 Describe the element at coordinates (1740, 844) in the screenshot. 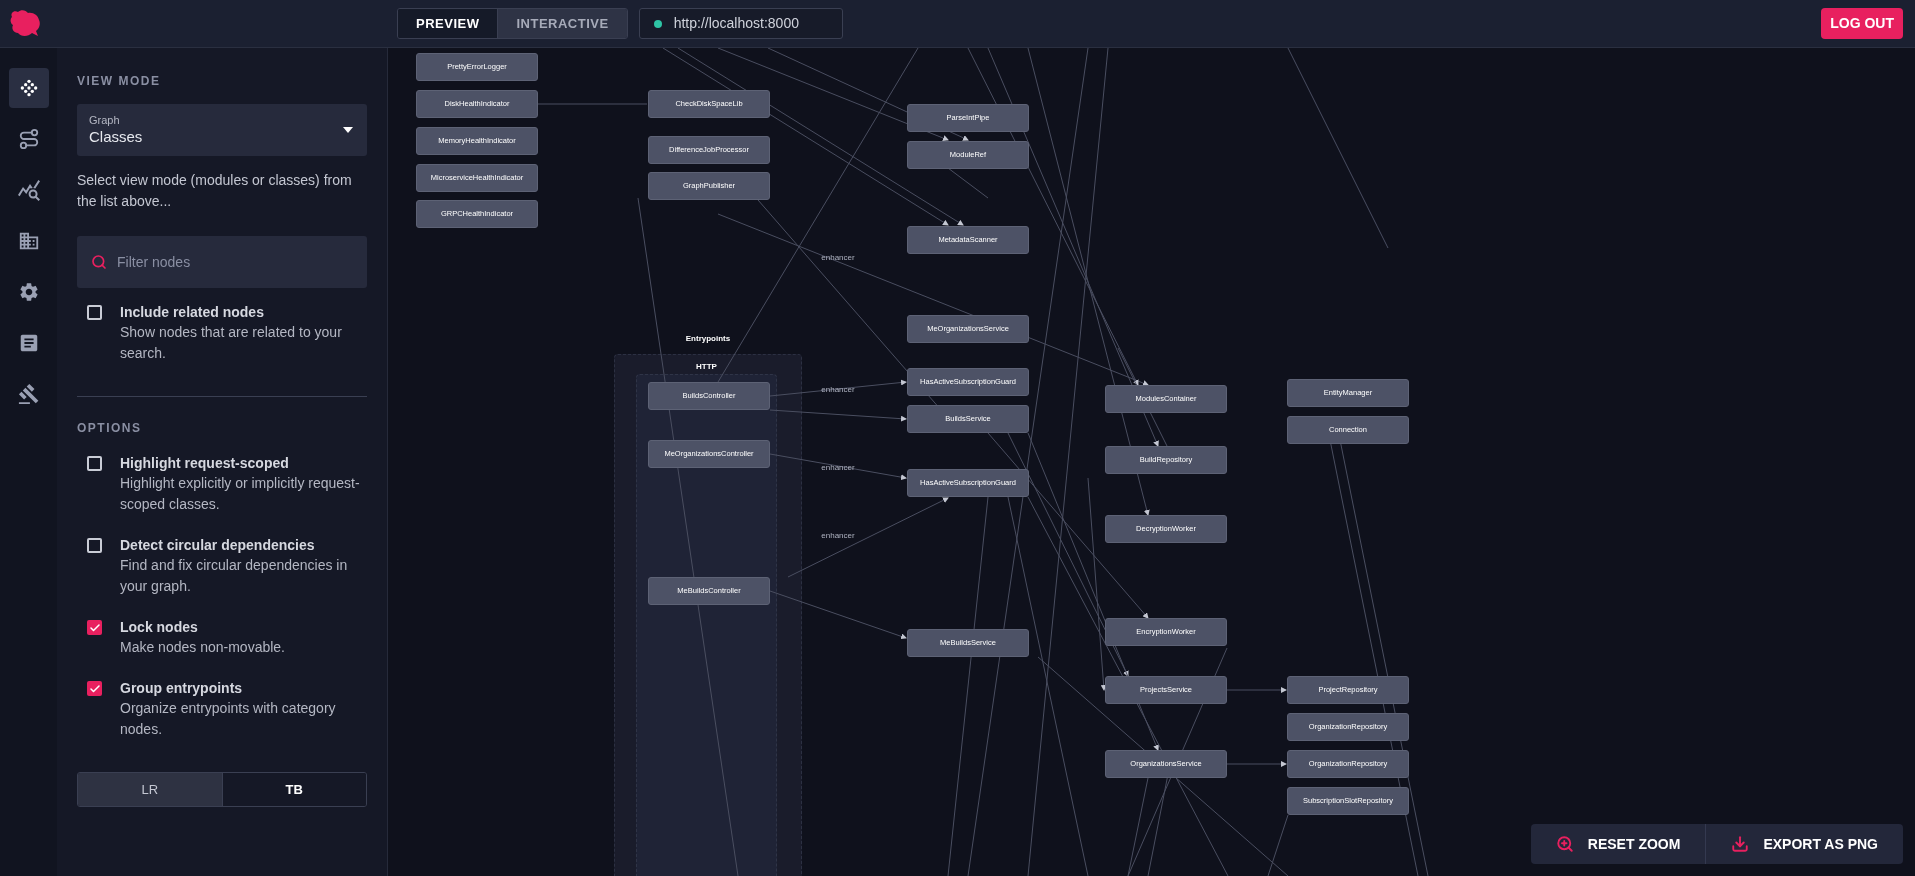

I see `download-icon` at that location.